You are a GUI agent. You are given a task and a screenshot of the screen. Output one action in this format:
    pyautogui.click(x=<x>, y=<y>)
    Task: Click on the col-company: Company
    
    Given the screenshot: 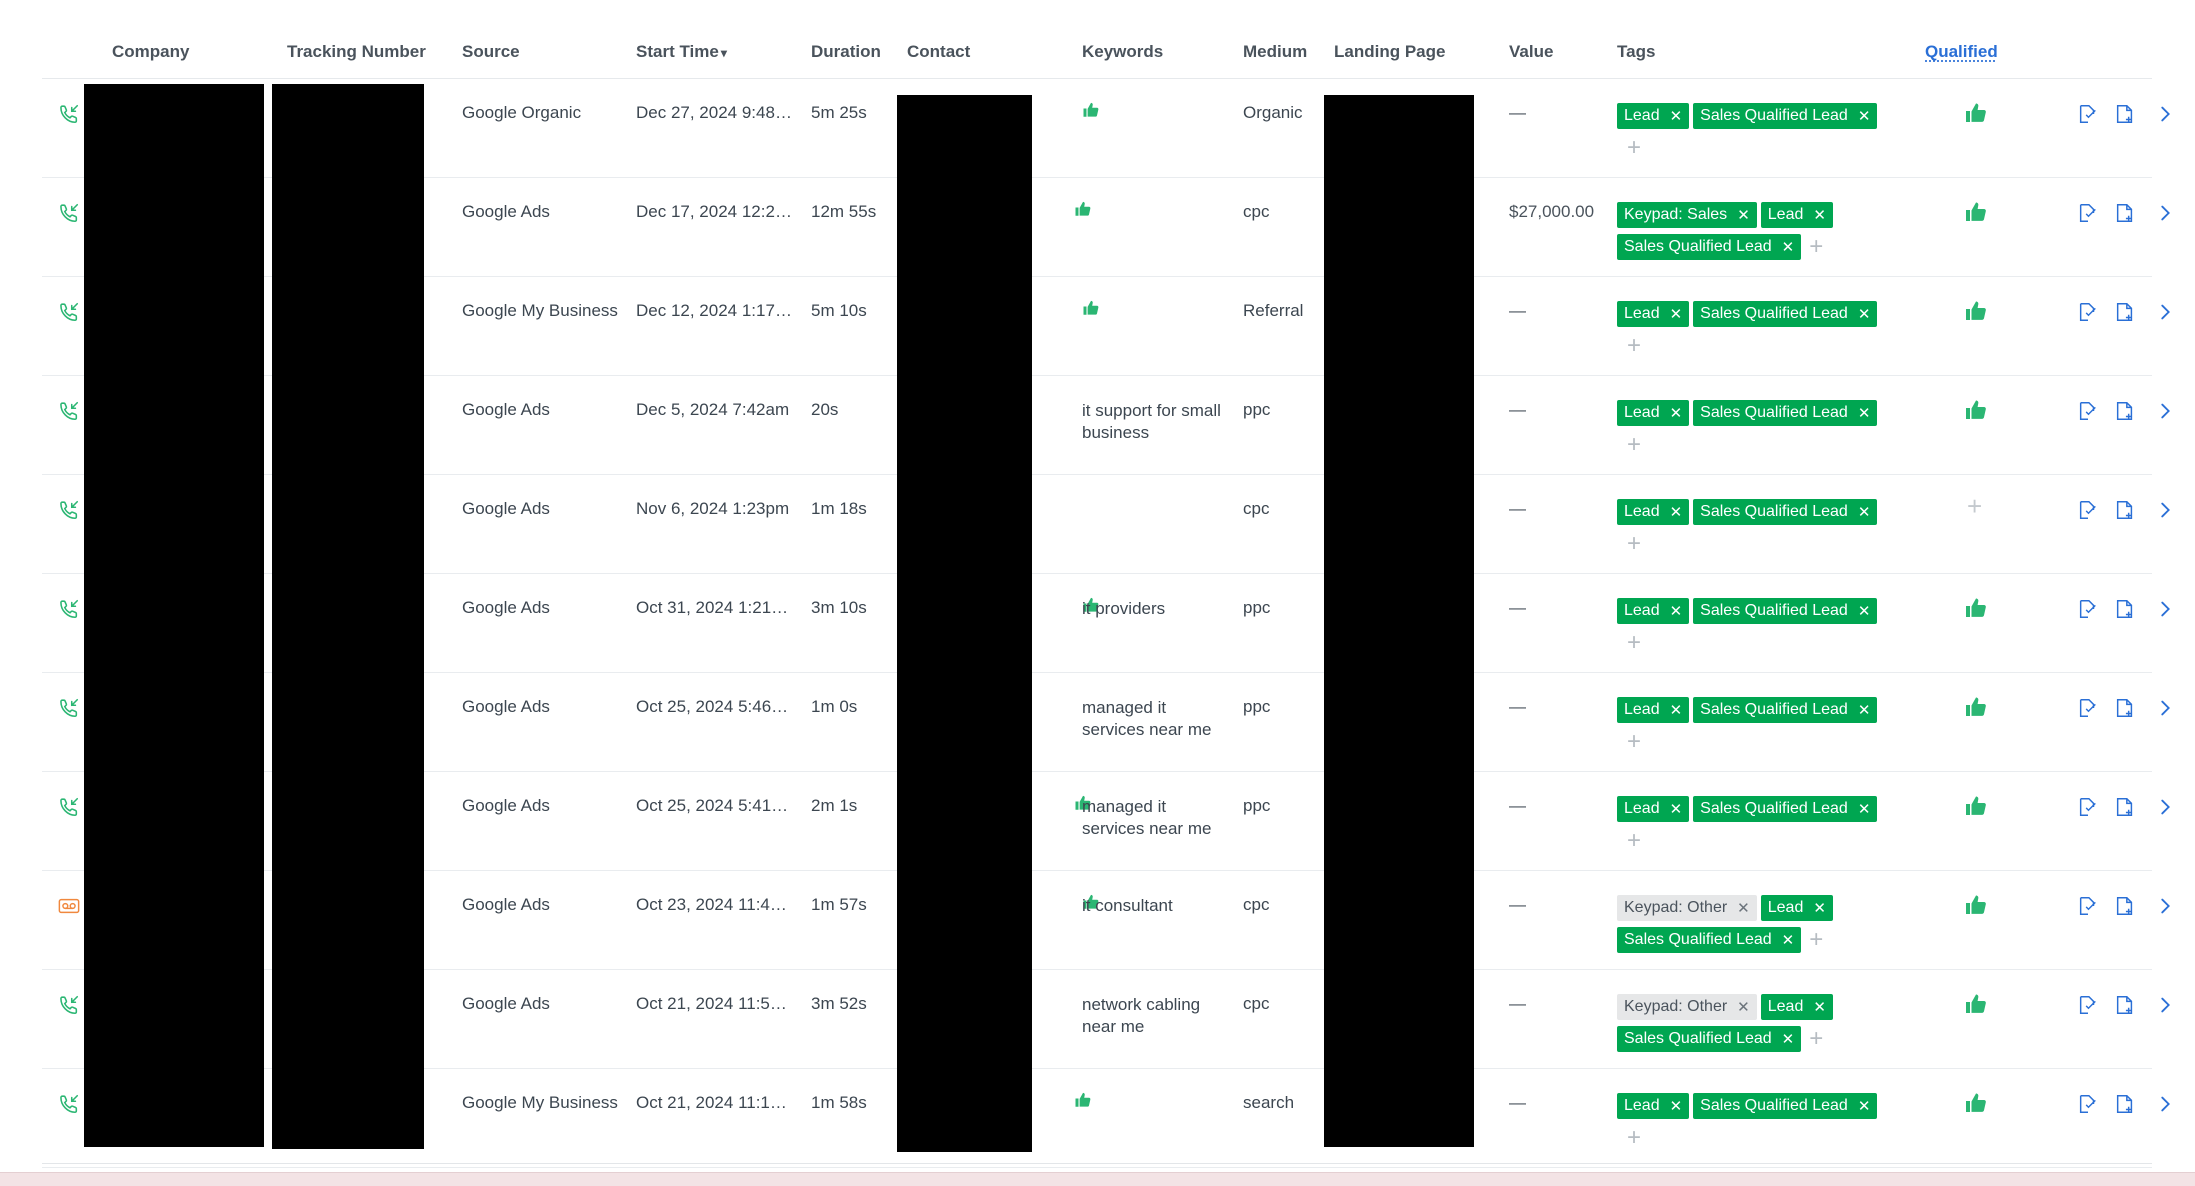 What is the action you would take?
    pyautogui.click(x=150, y=52)
    